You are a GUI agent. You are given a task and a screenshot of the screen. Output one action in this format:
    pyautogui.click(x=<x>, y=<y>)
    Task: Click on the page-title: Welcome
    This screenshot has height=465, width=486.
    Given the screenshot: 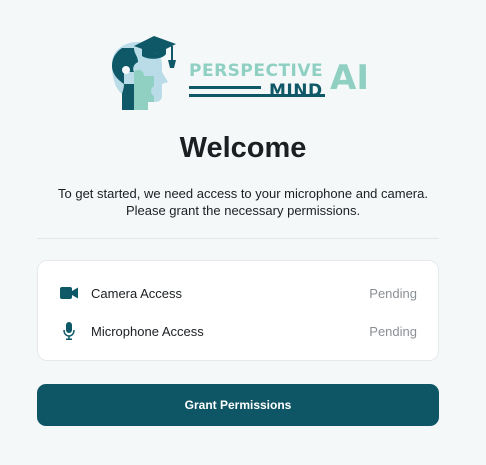 What is the action you would take?
    pyautogui.click(x=243, y=148)
    